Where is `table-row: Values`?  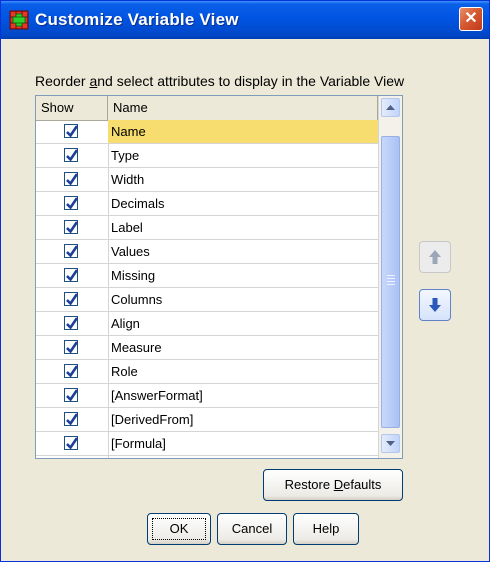 table-row: Values is located at coordinates (207, 252).